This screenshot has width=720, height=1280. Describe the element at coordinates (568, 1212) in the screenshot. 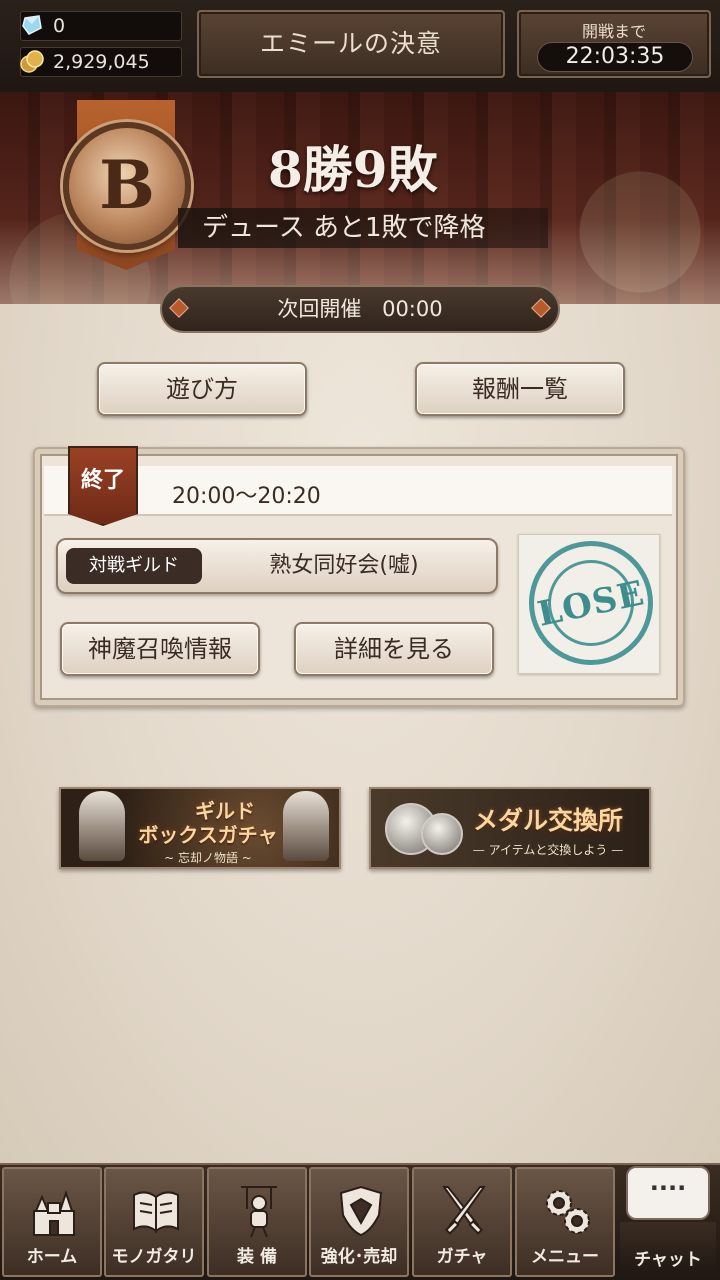

I see `gears-icon` at that location.